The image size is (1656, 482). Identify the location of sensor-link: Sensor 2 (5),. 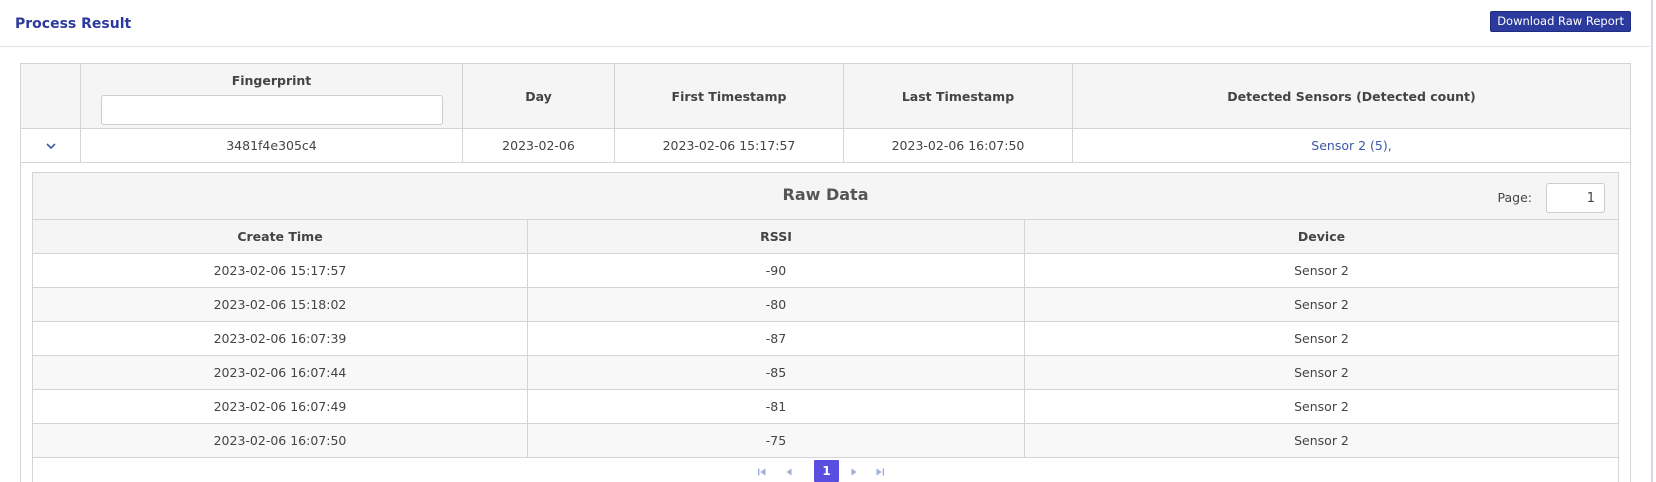
(1351, 145).